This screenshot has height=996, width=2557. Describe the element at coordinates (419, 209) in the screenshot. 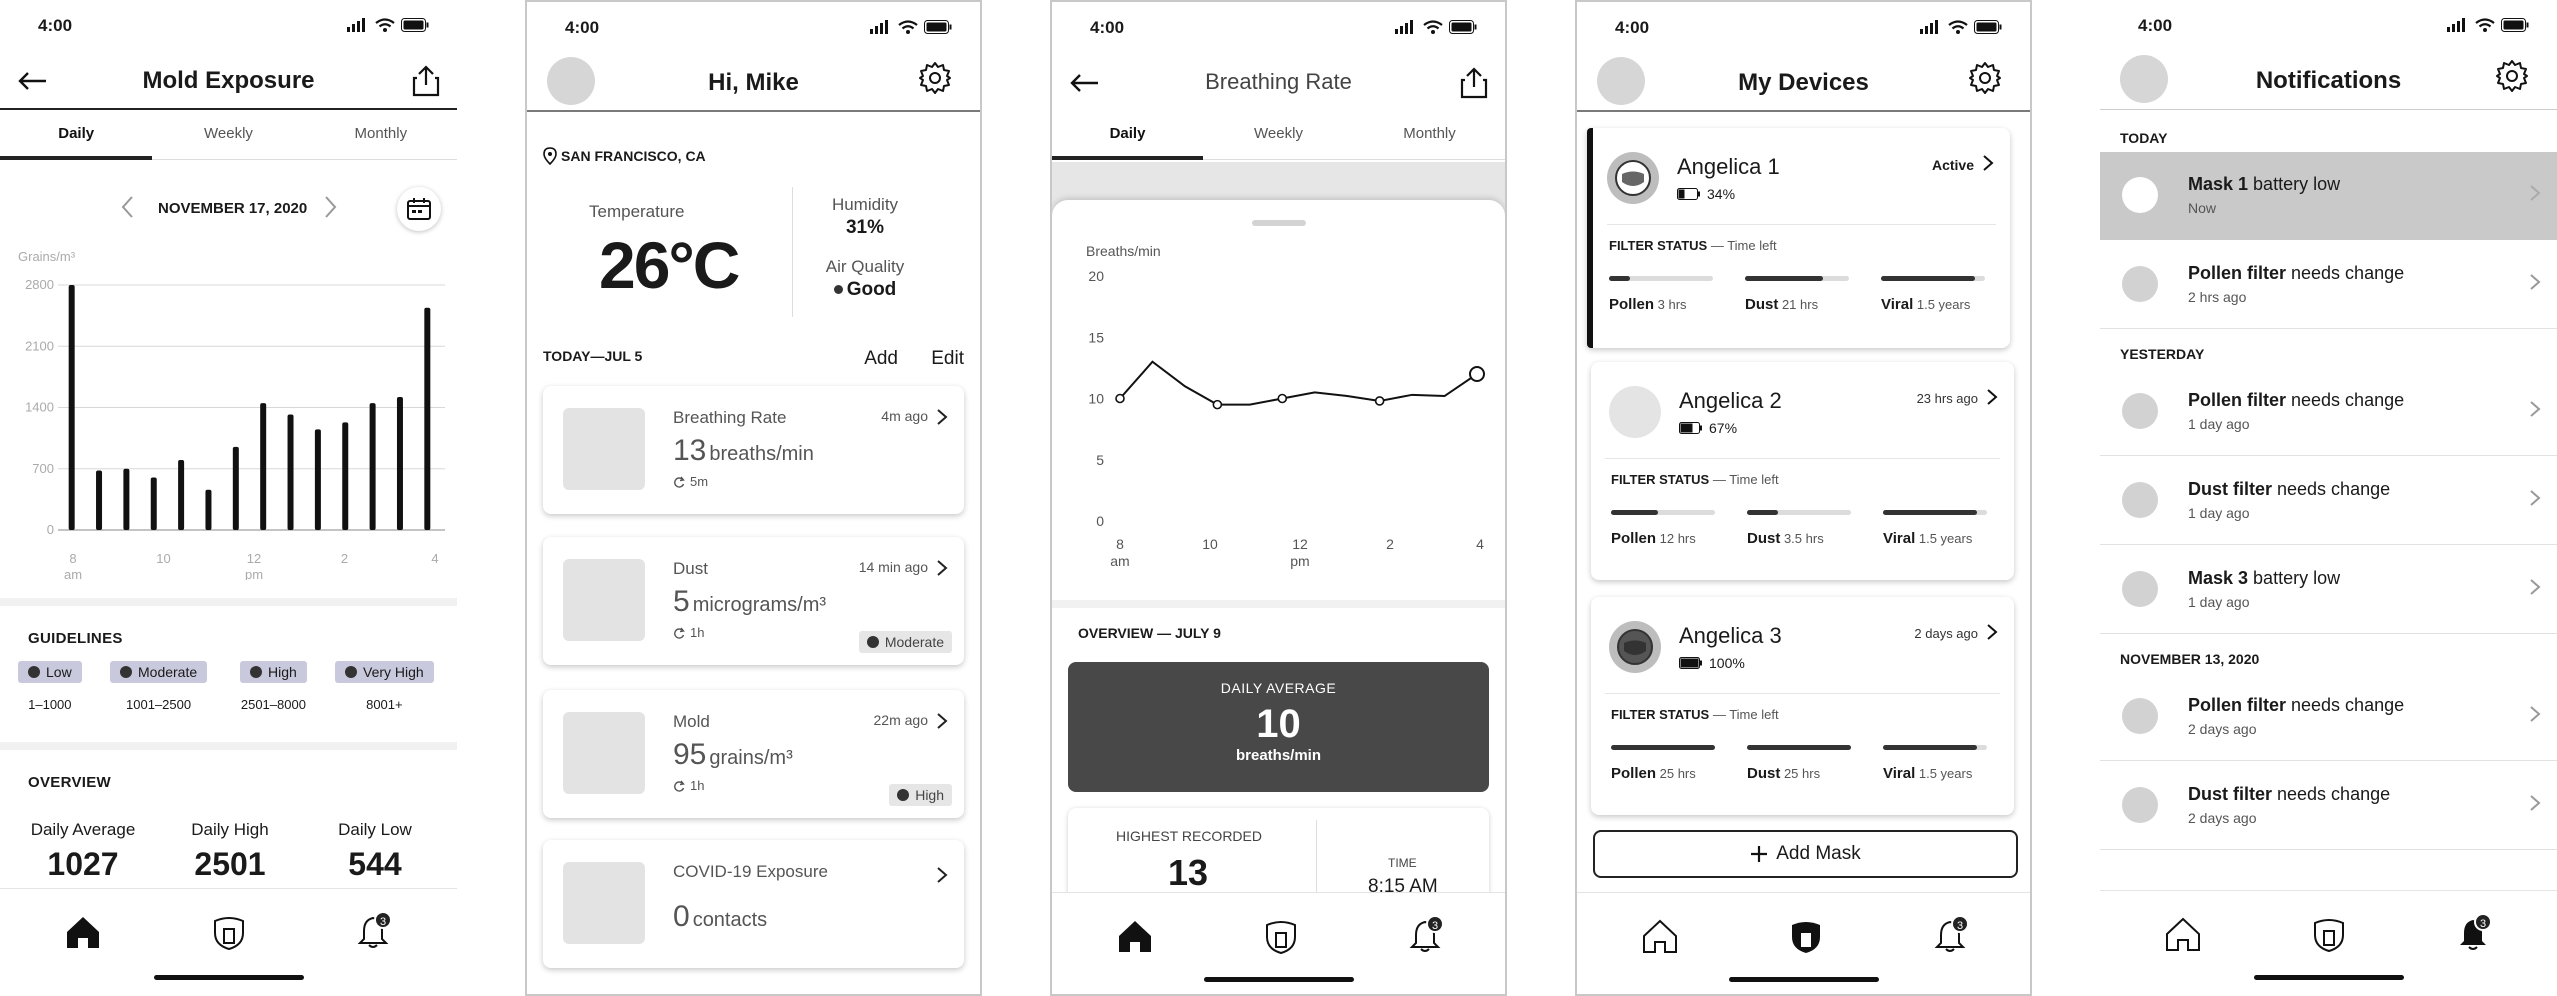

I see `calendar-button` at that location.